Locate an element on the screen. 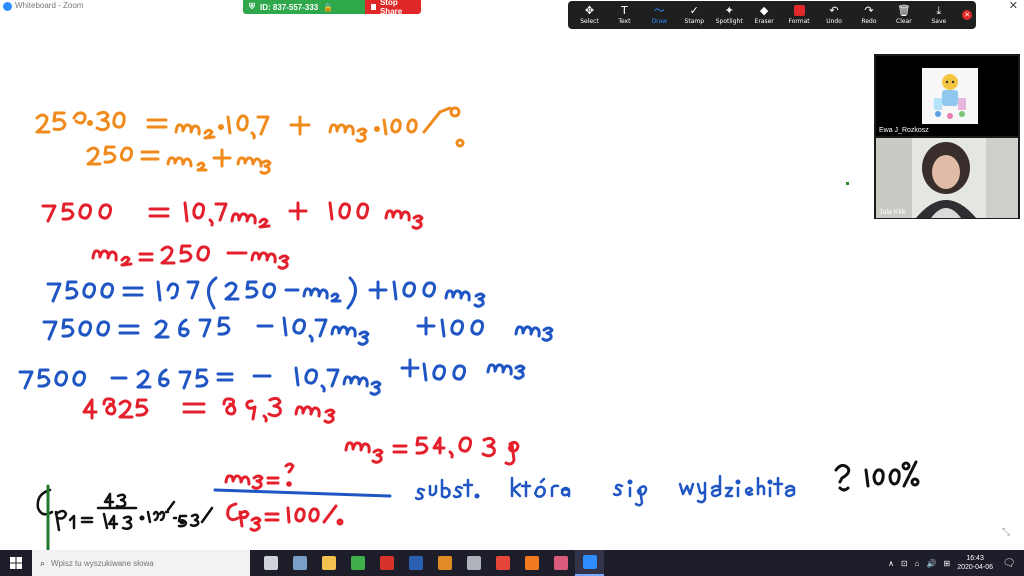 The height and width of the screenshot is (576, 1024). toolbar-close-icon: ✕ is located at coordinates (967, 15).